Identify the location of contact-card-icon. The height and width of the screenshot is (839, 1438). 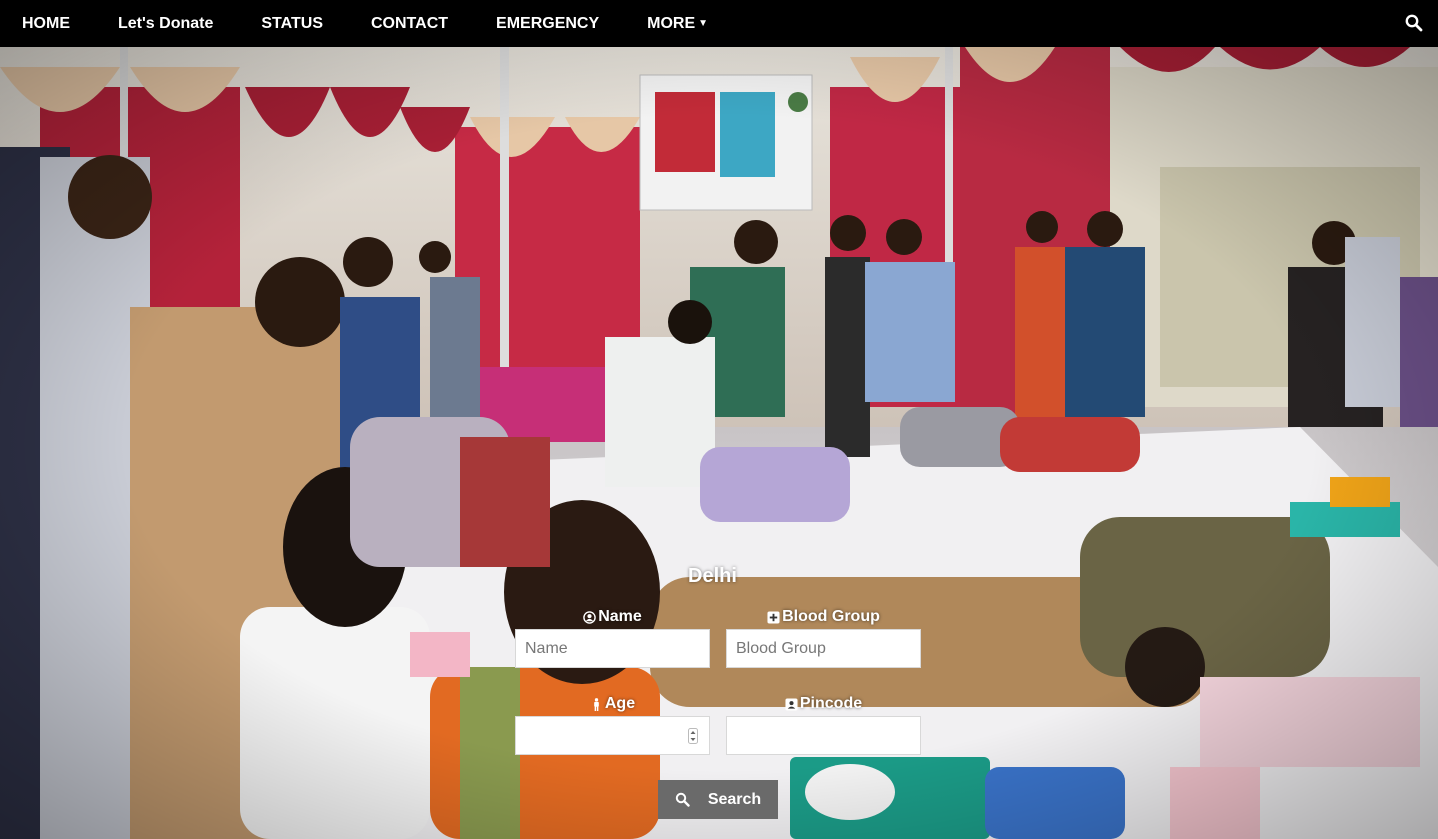
(791, 704).